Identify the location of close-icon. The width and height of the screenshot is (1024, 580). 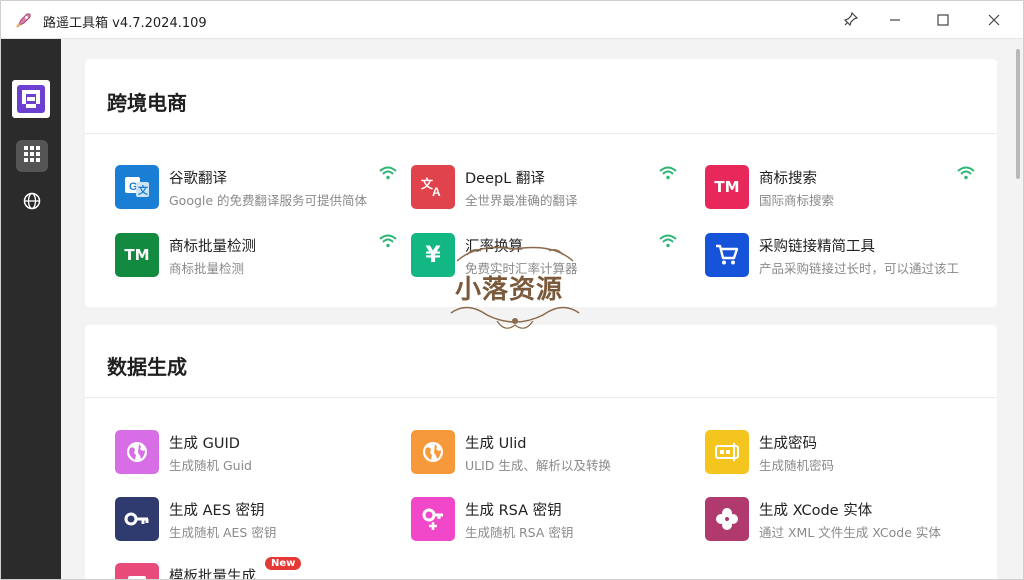
(994, 20).